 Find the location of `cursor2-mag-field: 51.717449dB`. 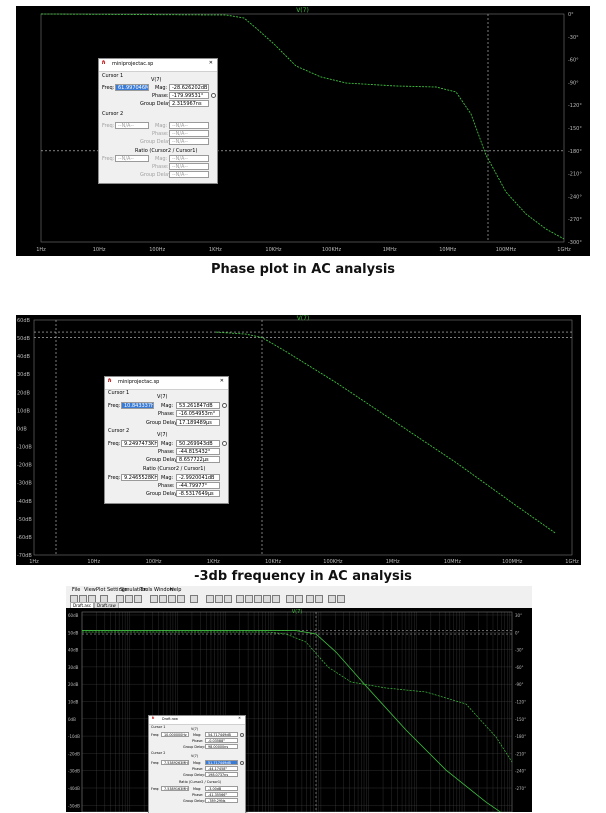

cursor2-mag-field: 51.717449dB is located at coordinates (221, 762).